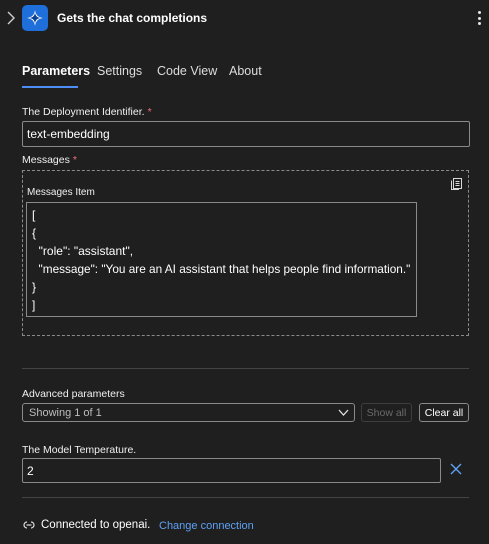 The width and height of the screenshot is (489, 544). I want to click on tab-code-view: Code View, so click(187, 71).